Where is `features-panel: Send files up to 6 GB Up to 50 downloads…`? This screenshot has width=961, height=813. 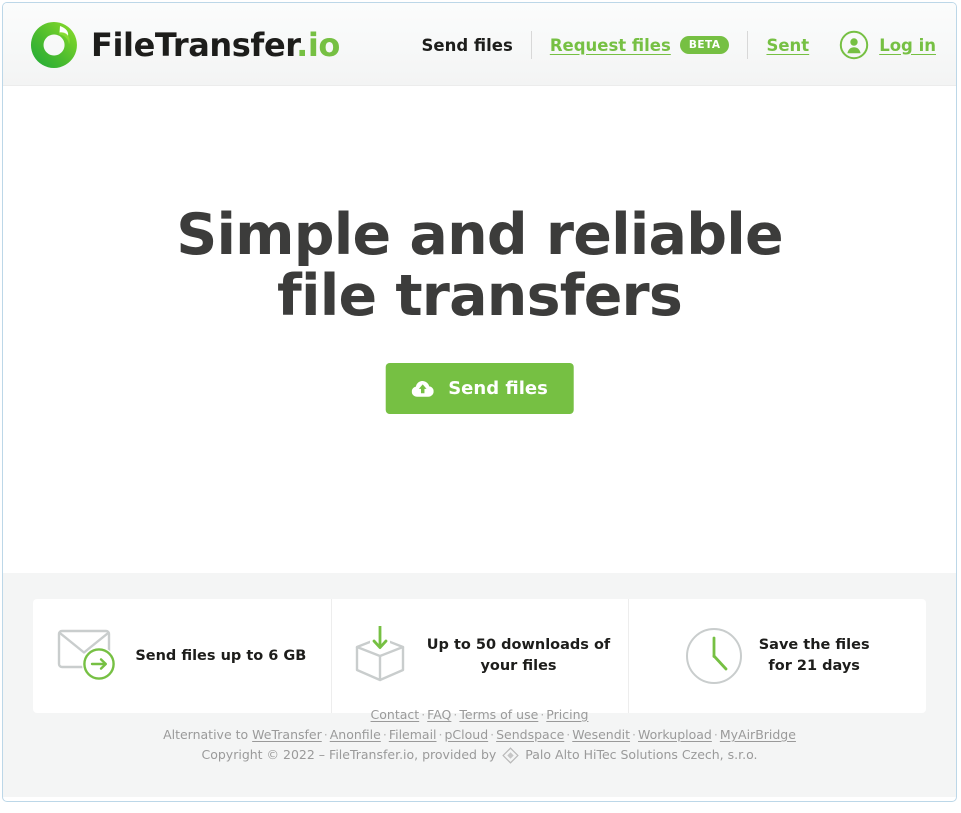 features-panel: Send files up to 6 GB Up to 50 downloads… is located at coordinates (479, 656).